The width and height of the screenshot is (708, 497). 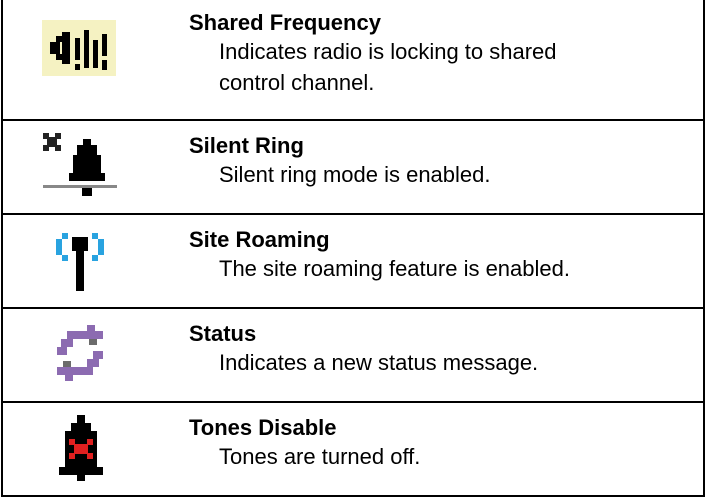 What do you see at coordinates (79, 48) in the screenshot?
I see `shared-frequency-icon` at bounding box center [79, 48].